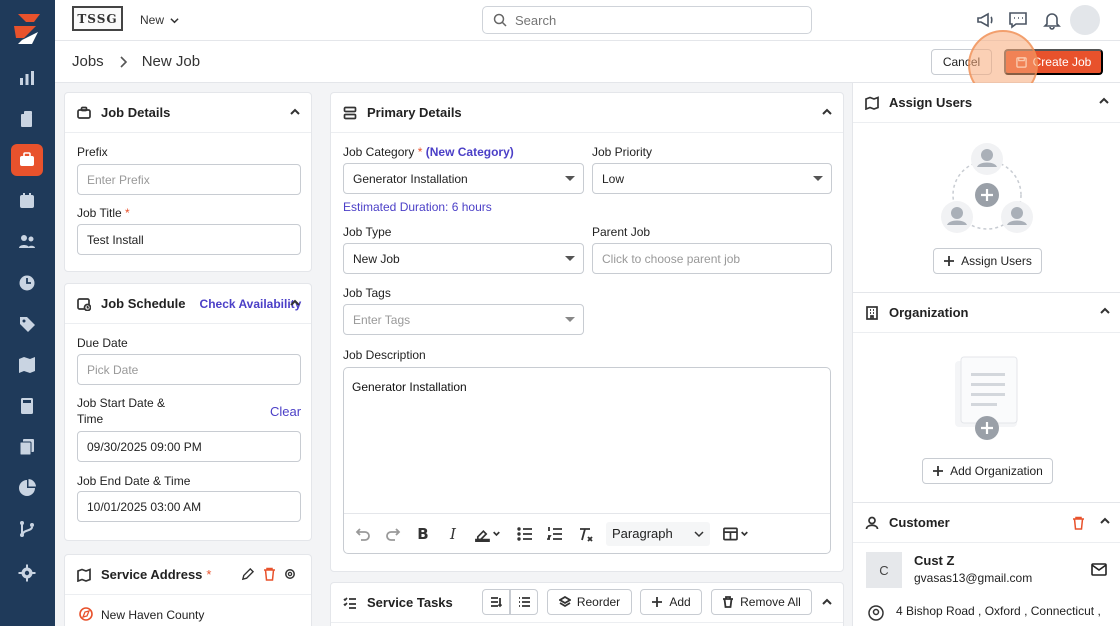  Describe the element at coordinates (134, 481) in the screenshot. I see `end-date-label: Job End Date & Time` at that location.